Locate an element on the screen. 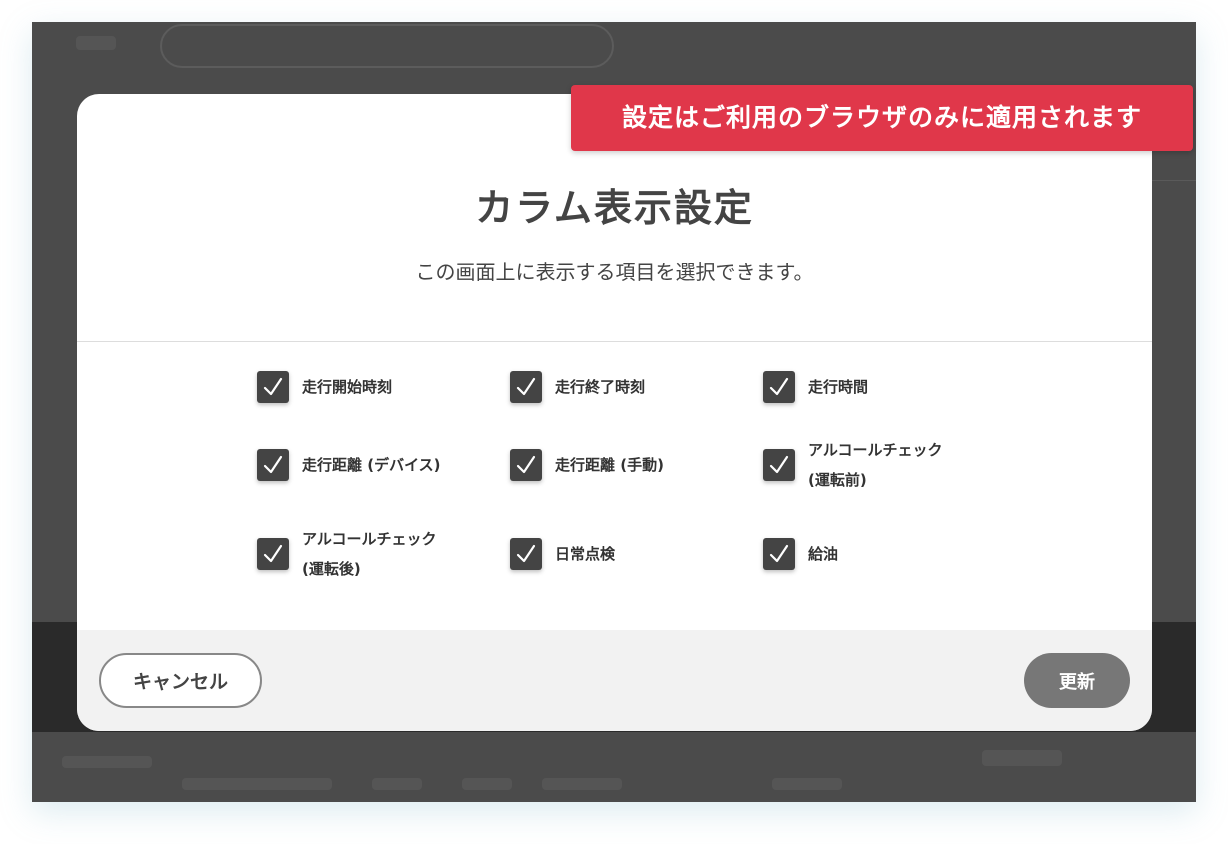 The image size is (1228, 844). option-label: 走行距離 (デバイス) is located at coordinates (371, 465).